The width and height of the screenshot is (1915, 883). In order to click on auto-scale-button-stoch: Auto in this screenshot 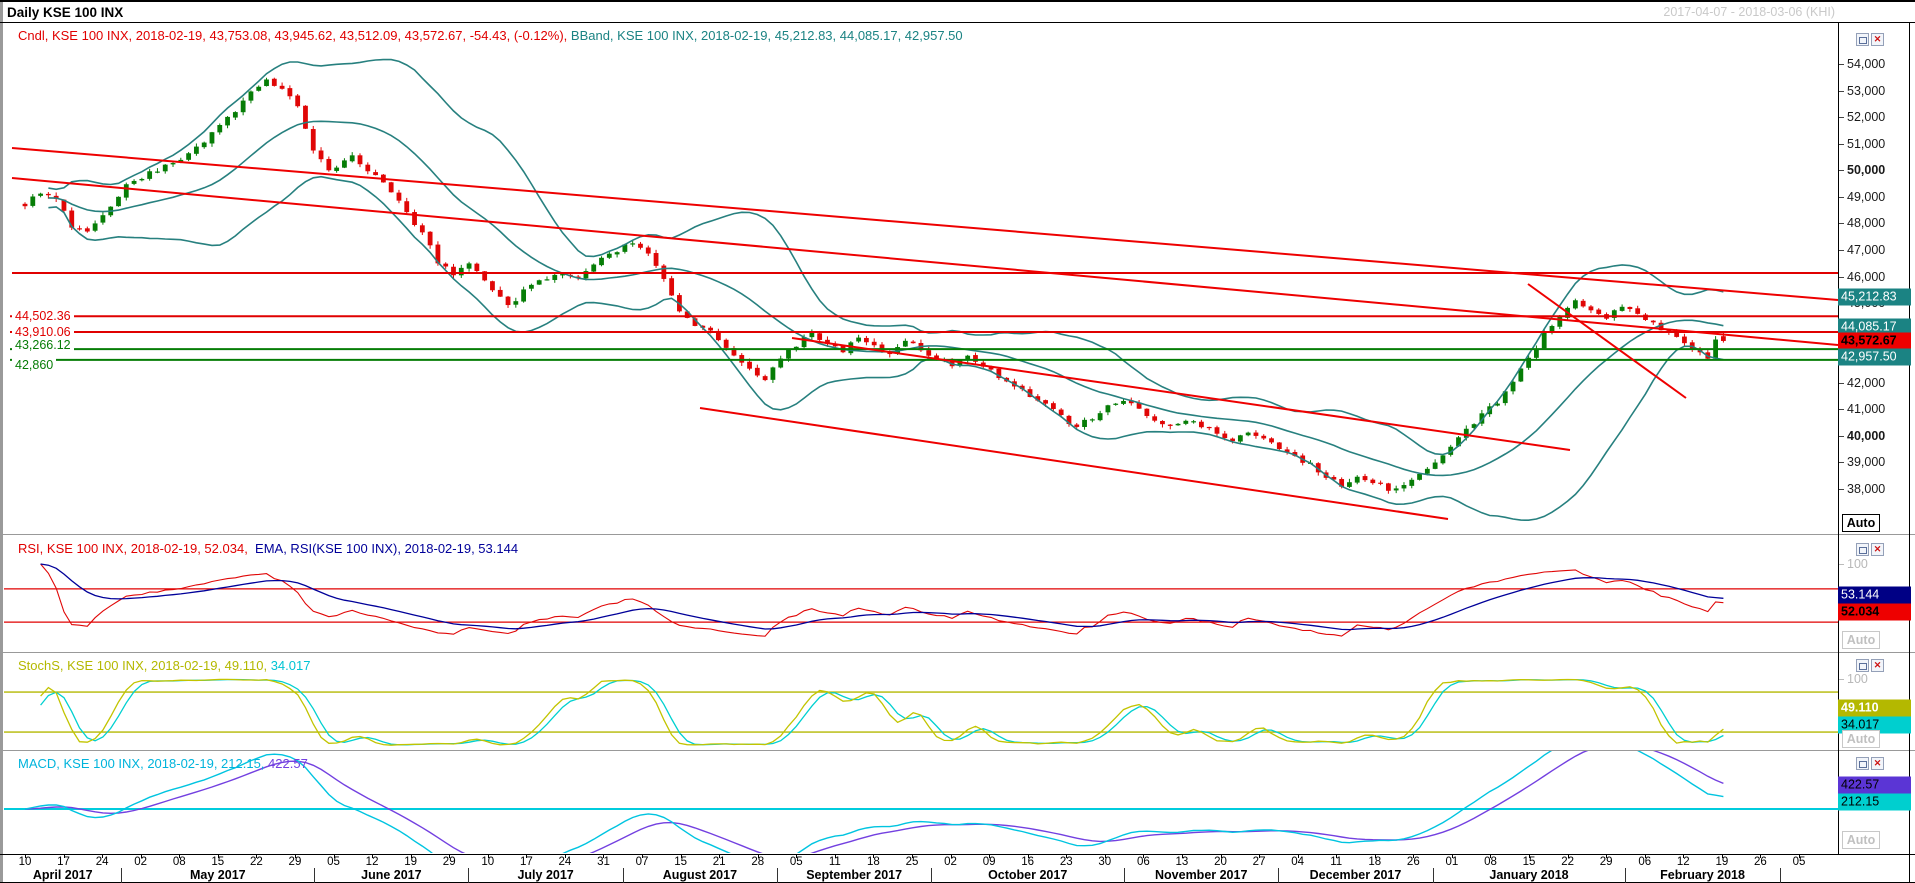, I will do `click(1861, 739)`.